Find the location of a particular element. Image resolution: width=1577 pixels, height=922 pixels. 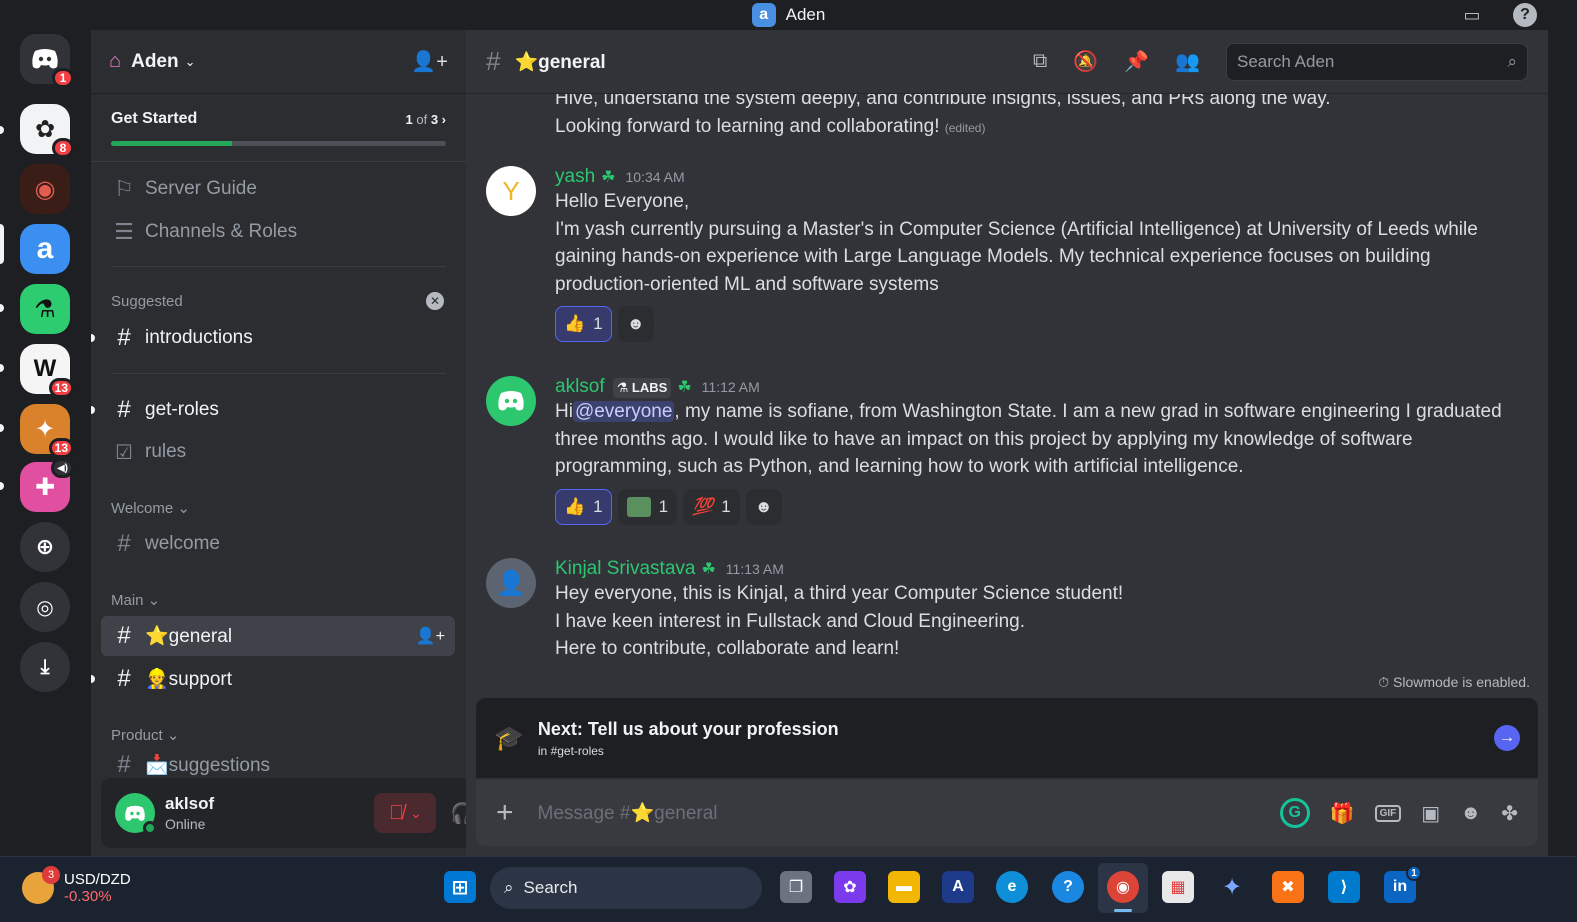

category-product: Product ⌄ is located at coordinates (145, 735).